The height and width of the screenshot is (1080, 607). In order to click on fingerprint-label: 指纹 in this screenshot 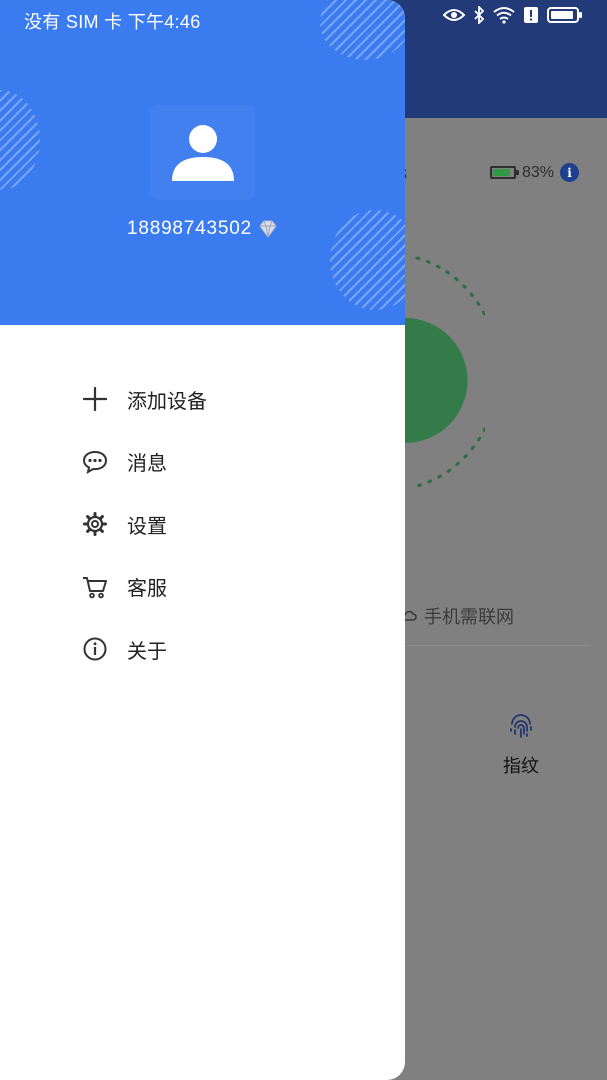, I will do `click(521, 766)`.